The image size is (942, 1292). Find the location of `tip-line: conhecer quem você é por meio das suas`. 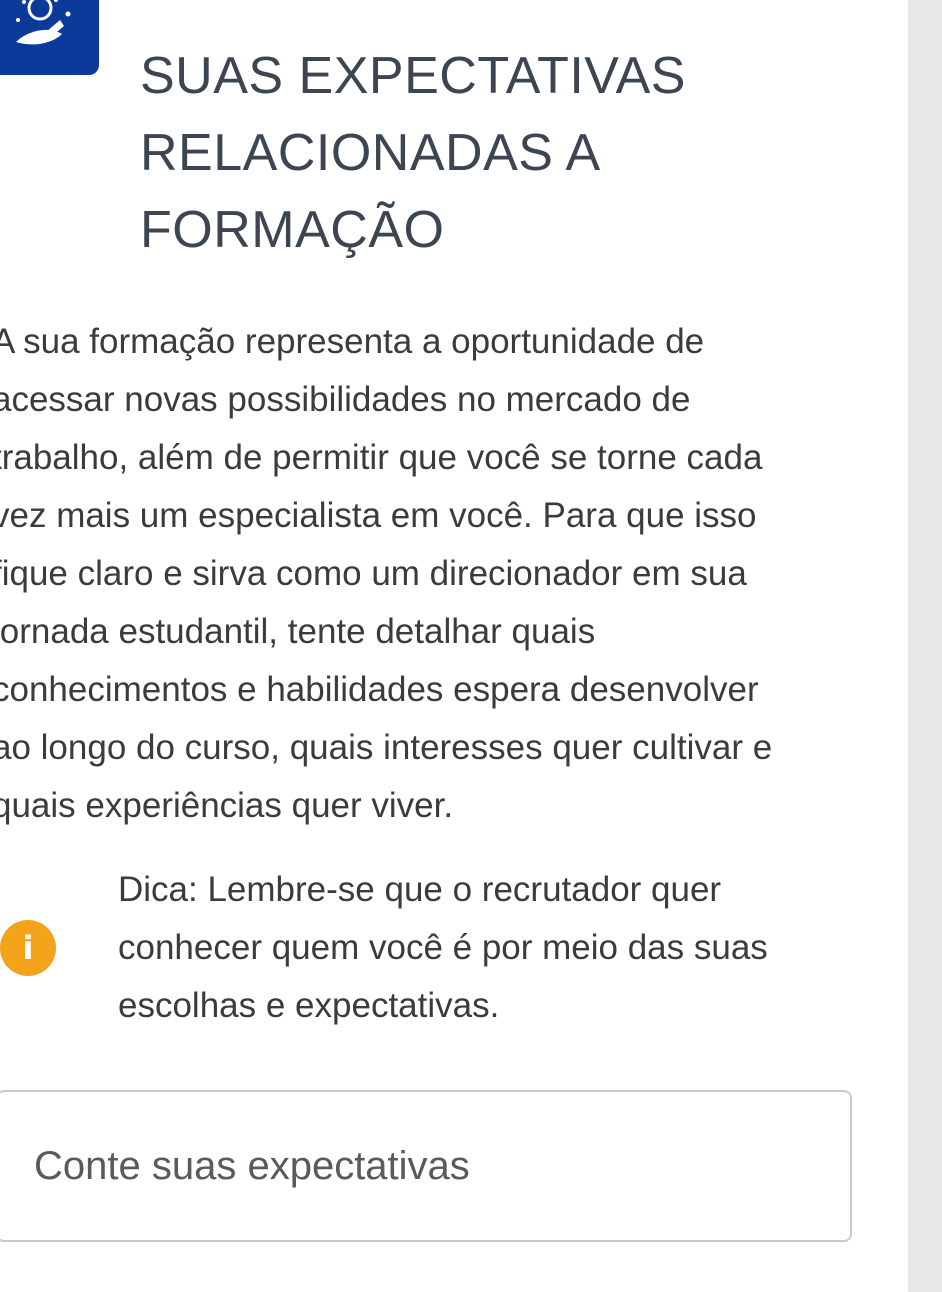

tip-line: conhecer quem você é por meio das suas is located at coordinates (443, 947).